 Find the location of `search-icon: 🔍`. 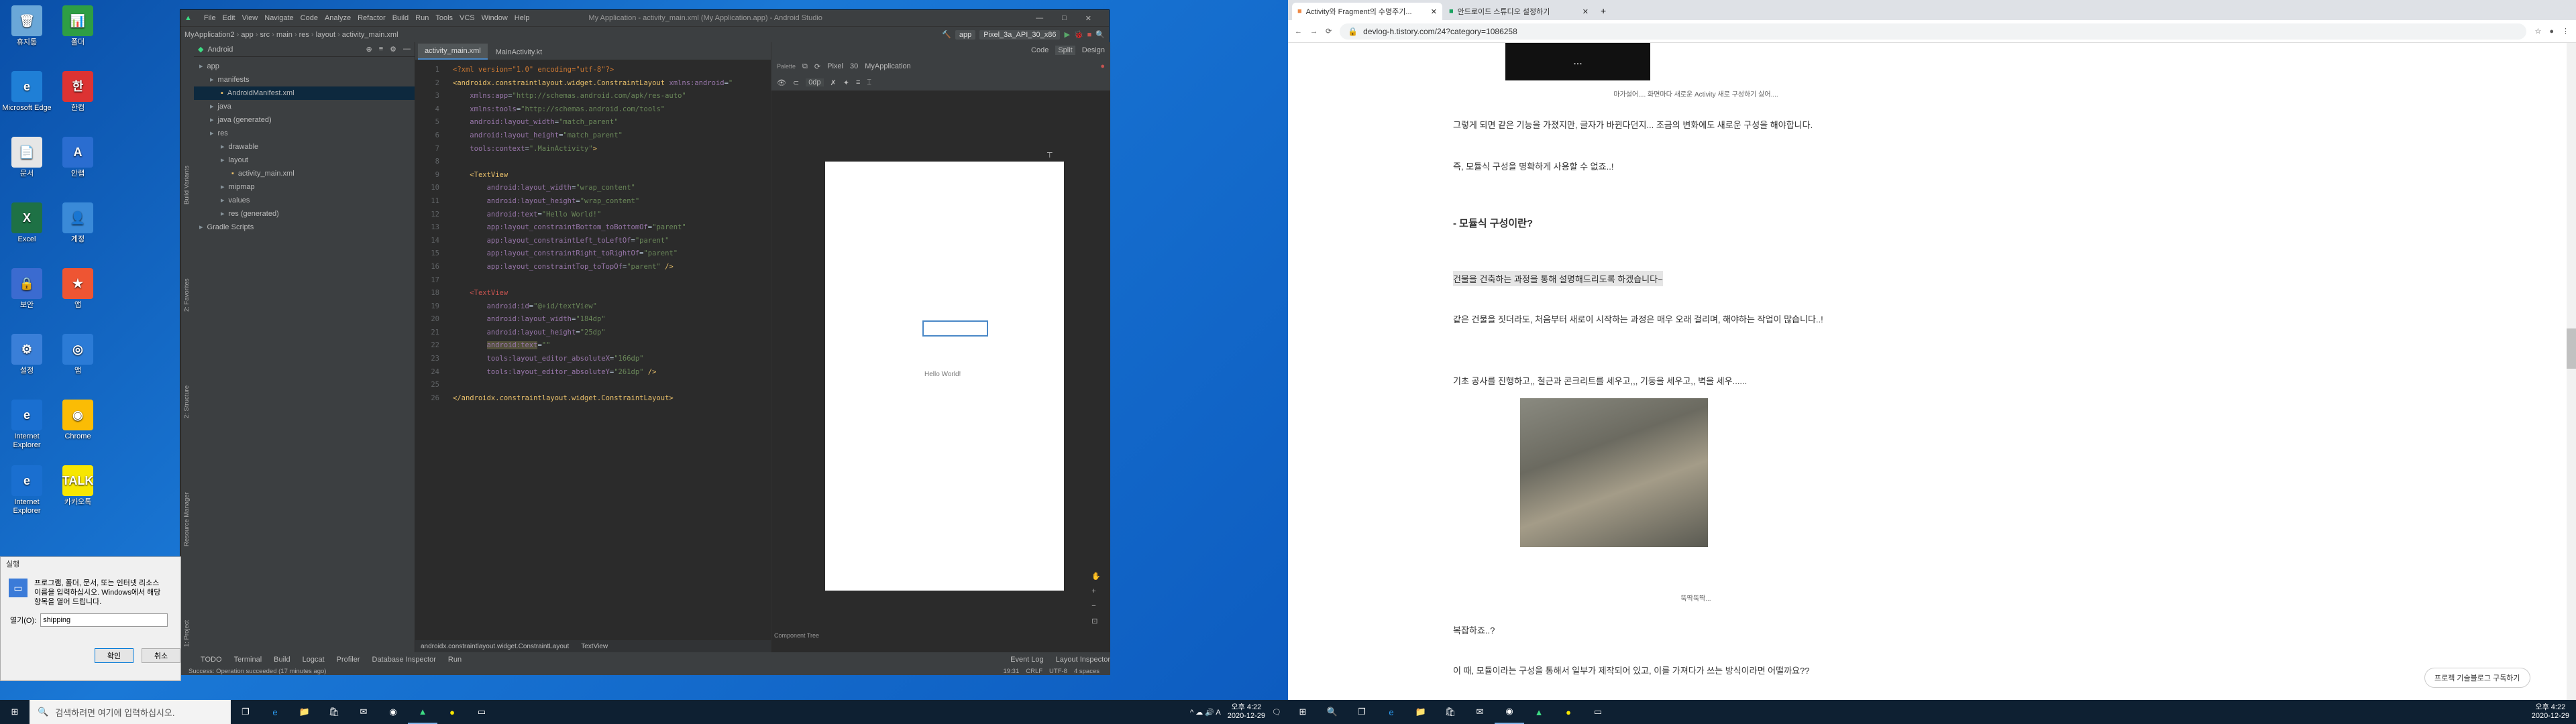

search-icon: 🔍 is located at coordinates (1100, 34).